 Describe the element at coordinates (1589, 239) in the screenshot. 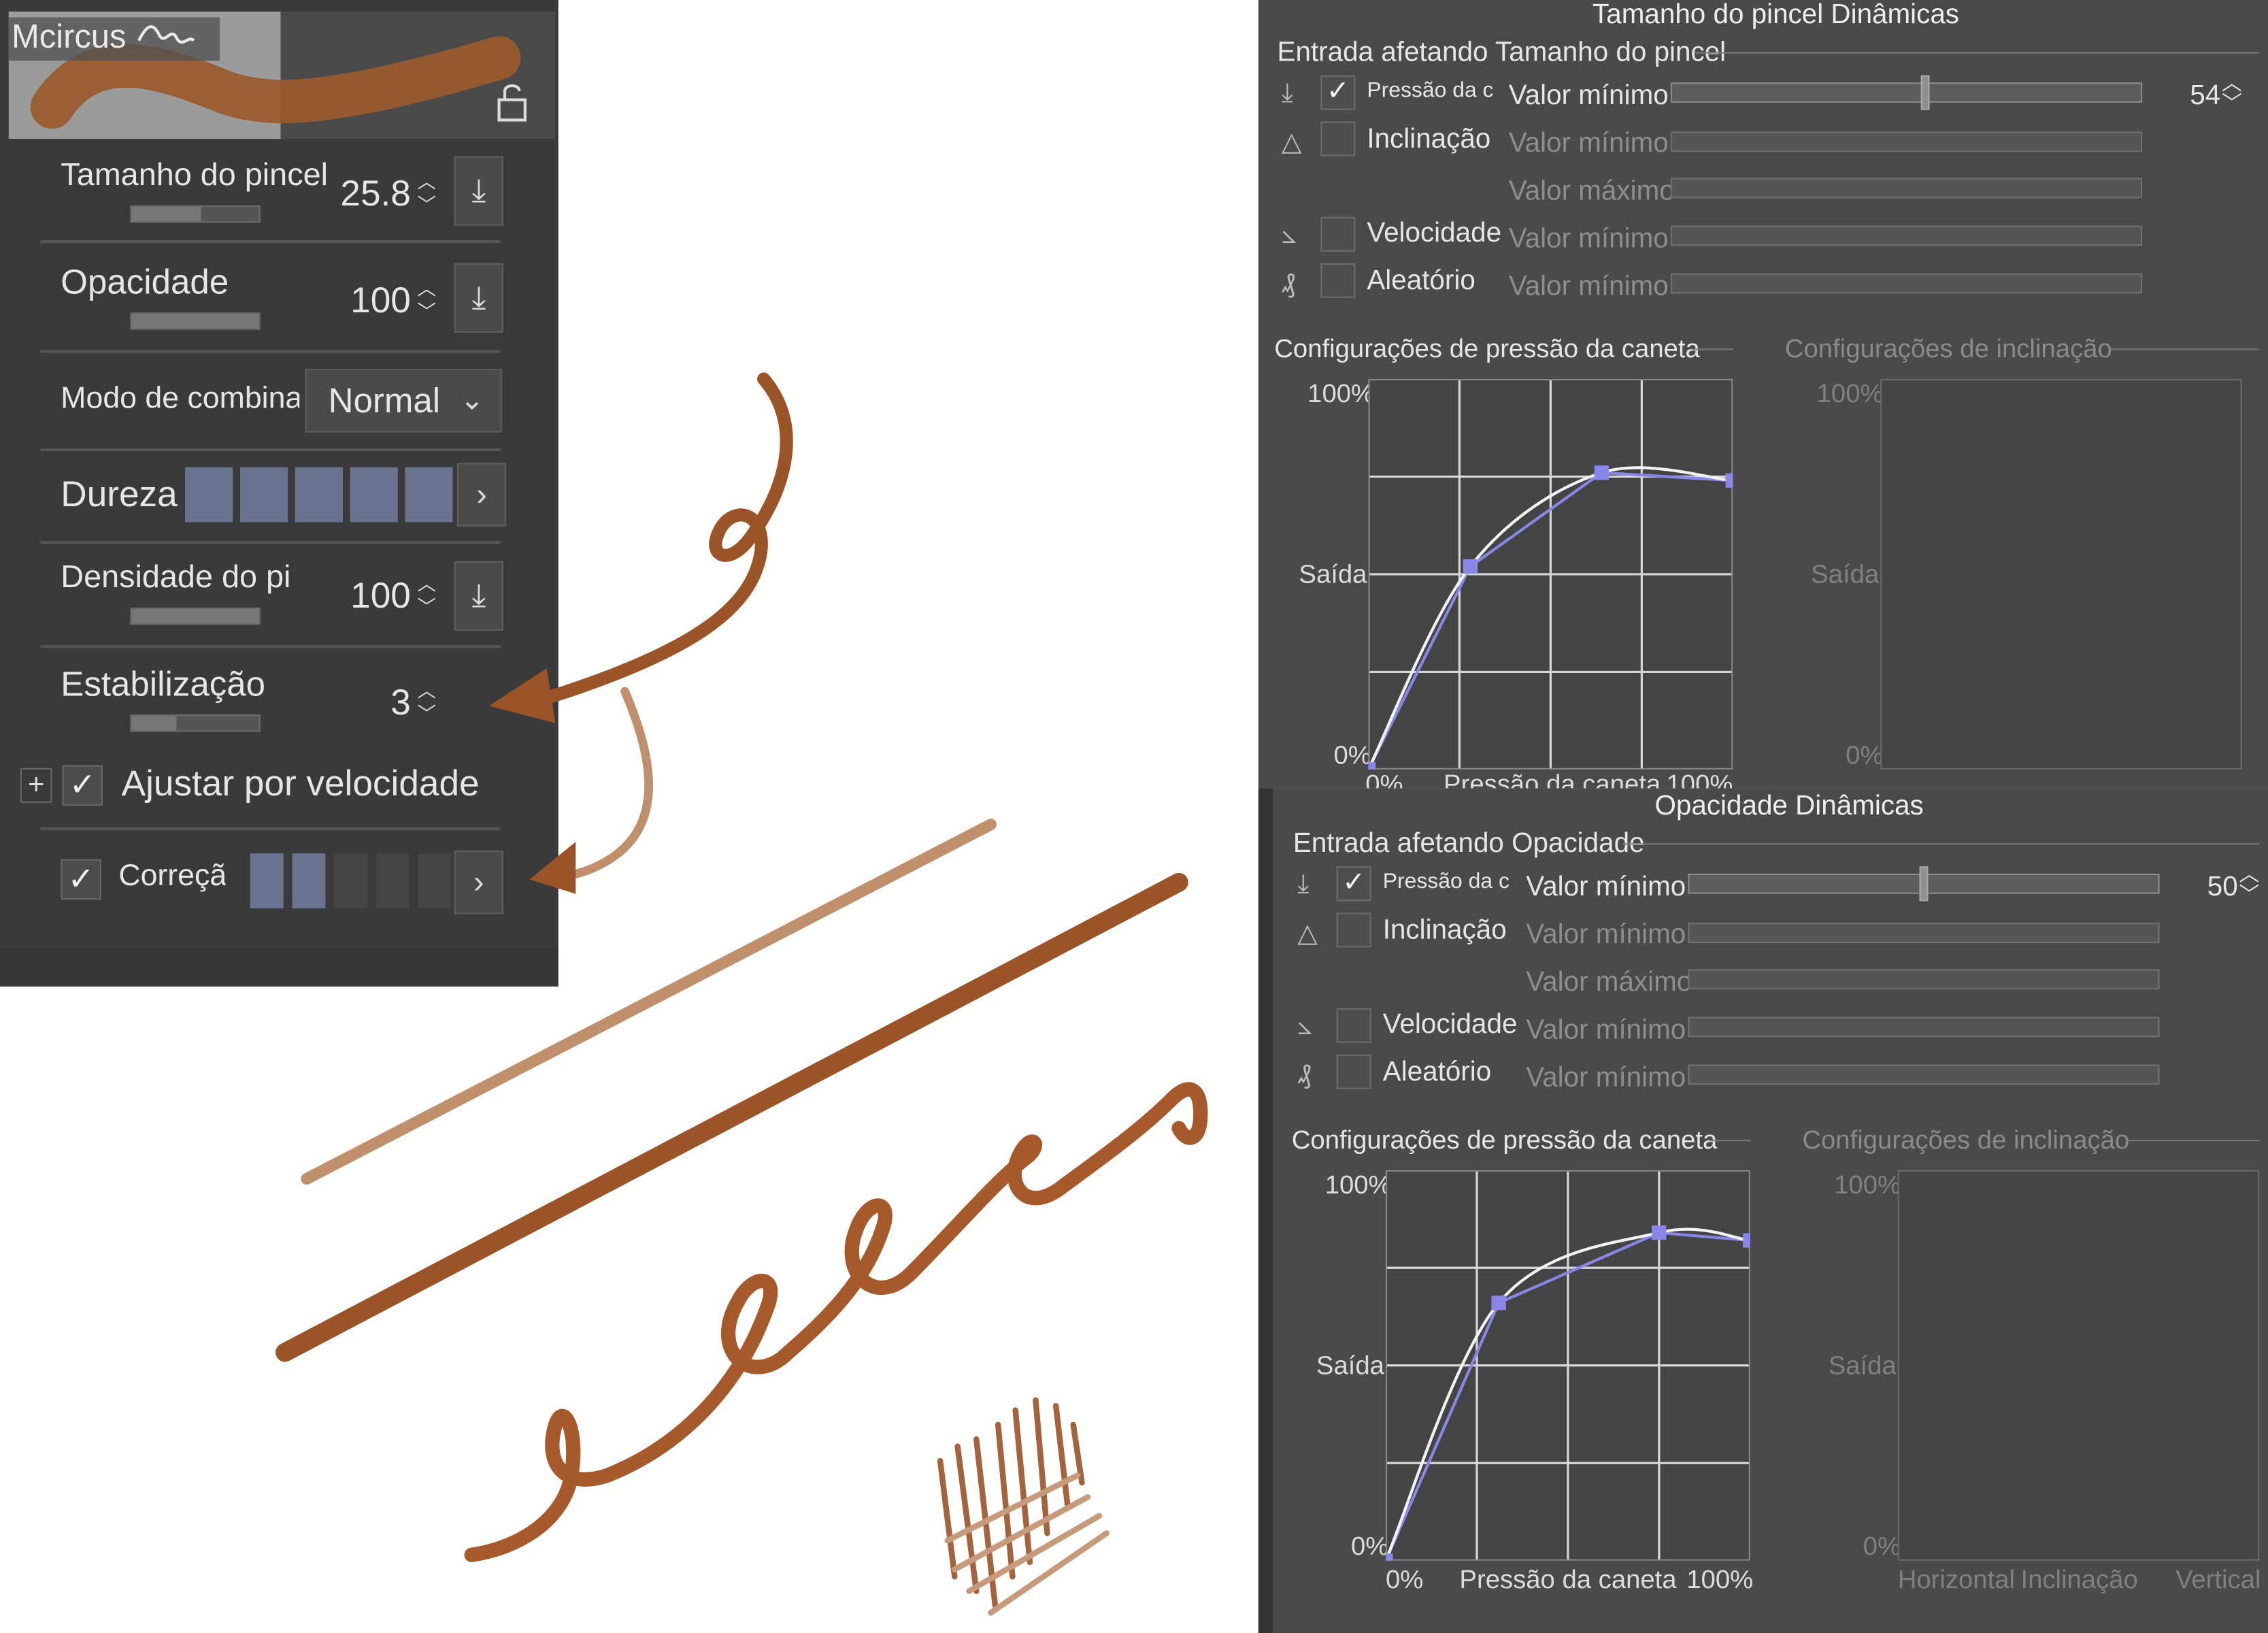

I see `size-velocity-param: Valor mínimo` at that location.